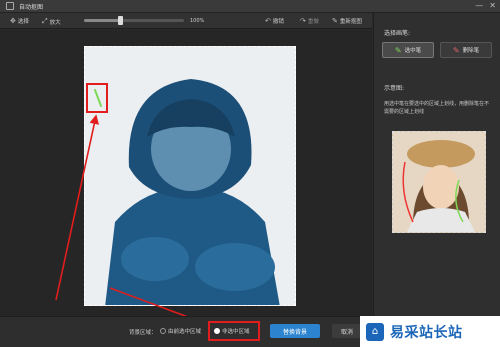 This screenshot has width=500, height=347. What do you see at coordinates (437, 108) in the screenshot?
I see `pen-hint-text: 用选中笔在要选中的区域上划线，用删除笔在不需要的区域上划线` at bounding box center [437, 108].